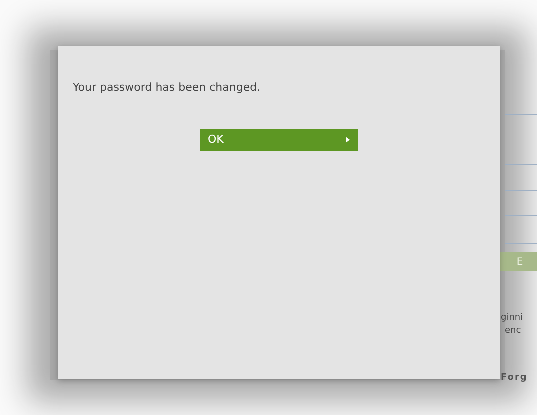 Image resolution: width=537 pixels, height=415 pixels. Describe the element at coordinates (514, 378) in the screenshot. I see `background-text: Forg` at that location.